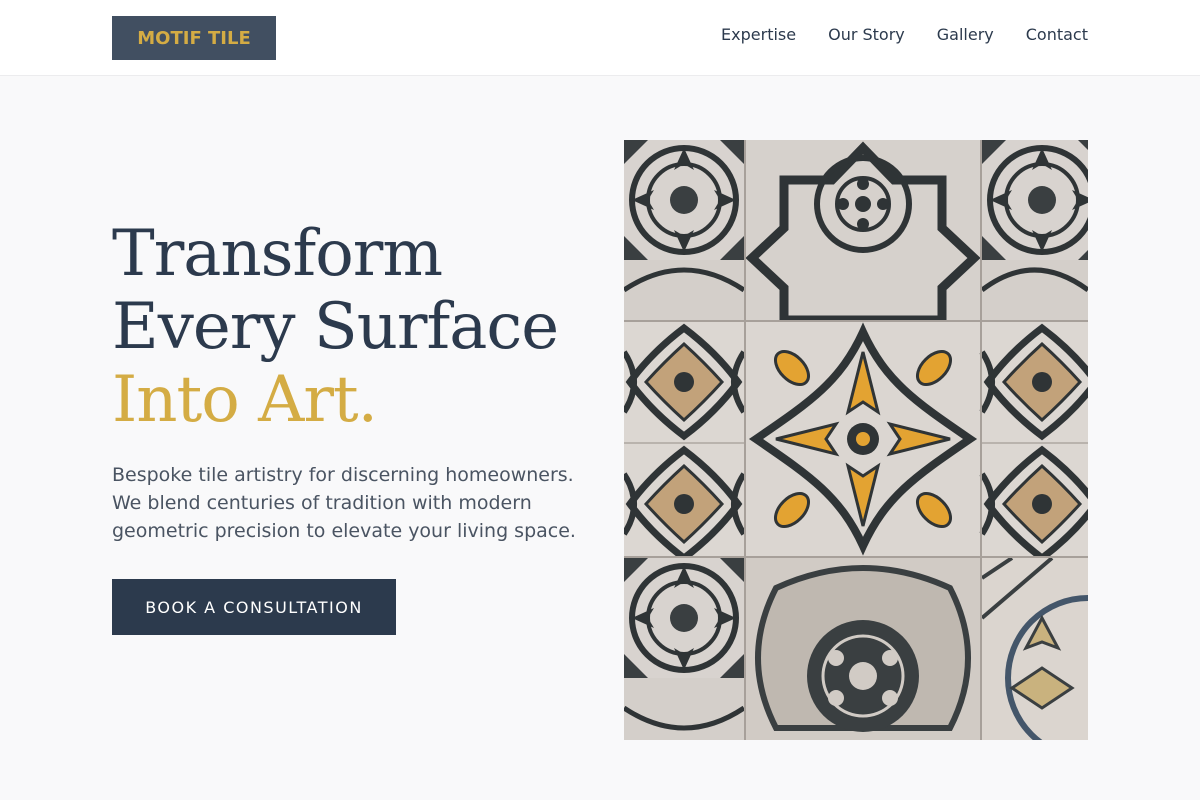 This screenshot has width=1200, height=800. What do you see at coordinates (277, 254) in the screenshot?
I see `headline-line-1: Transform` at bounding box center [277, 254].